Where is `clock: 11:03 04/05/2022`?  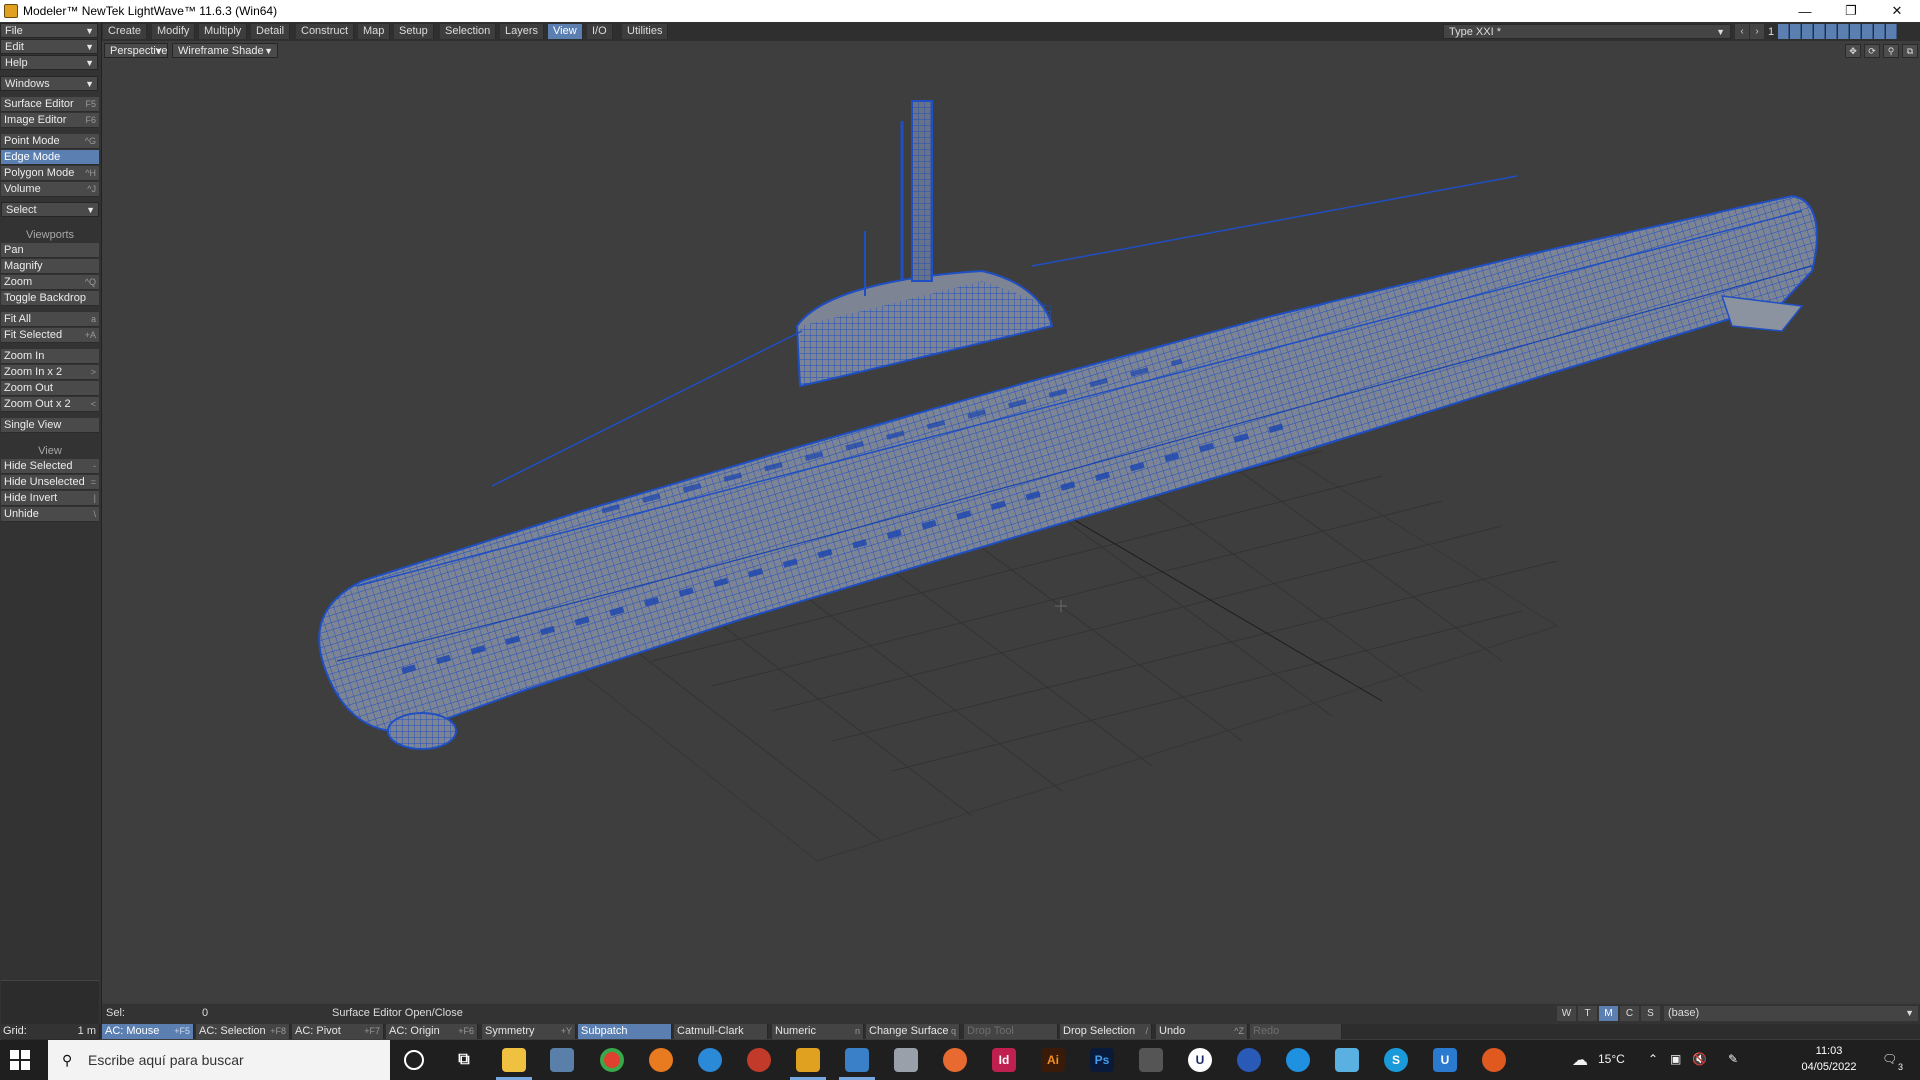
clock: 11:03 04/05/2022 is located at coordinates (1829, 1059).